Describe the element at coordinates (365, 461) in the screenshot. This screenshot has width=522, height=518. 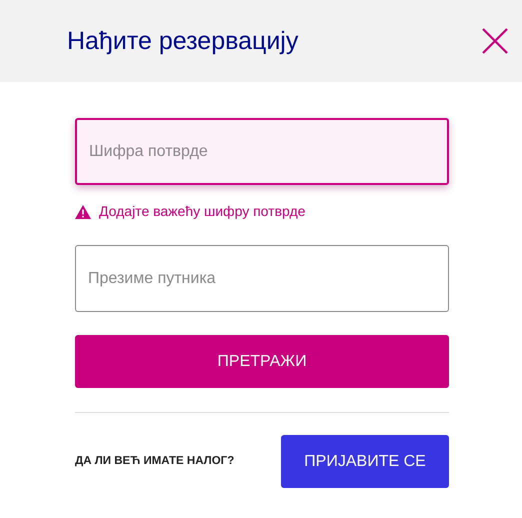
I see `login-button: ПРИЈАВИТЕ СЕ` at that location.